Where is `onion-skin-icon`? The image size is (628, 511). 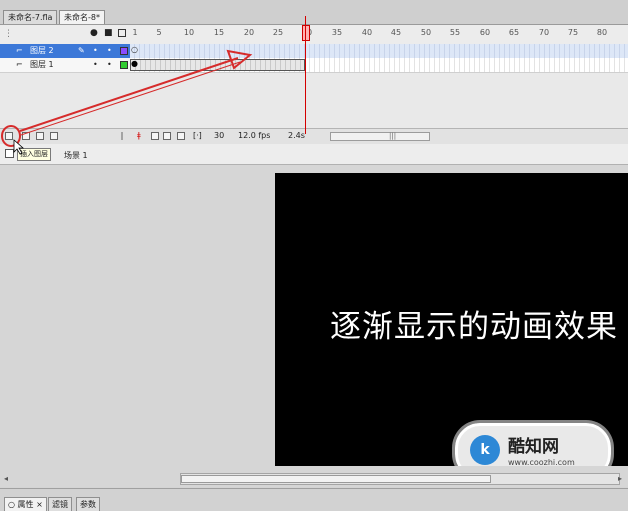 onion-skin-icon is located at coordinates (155, 136).